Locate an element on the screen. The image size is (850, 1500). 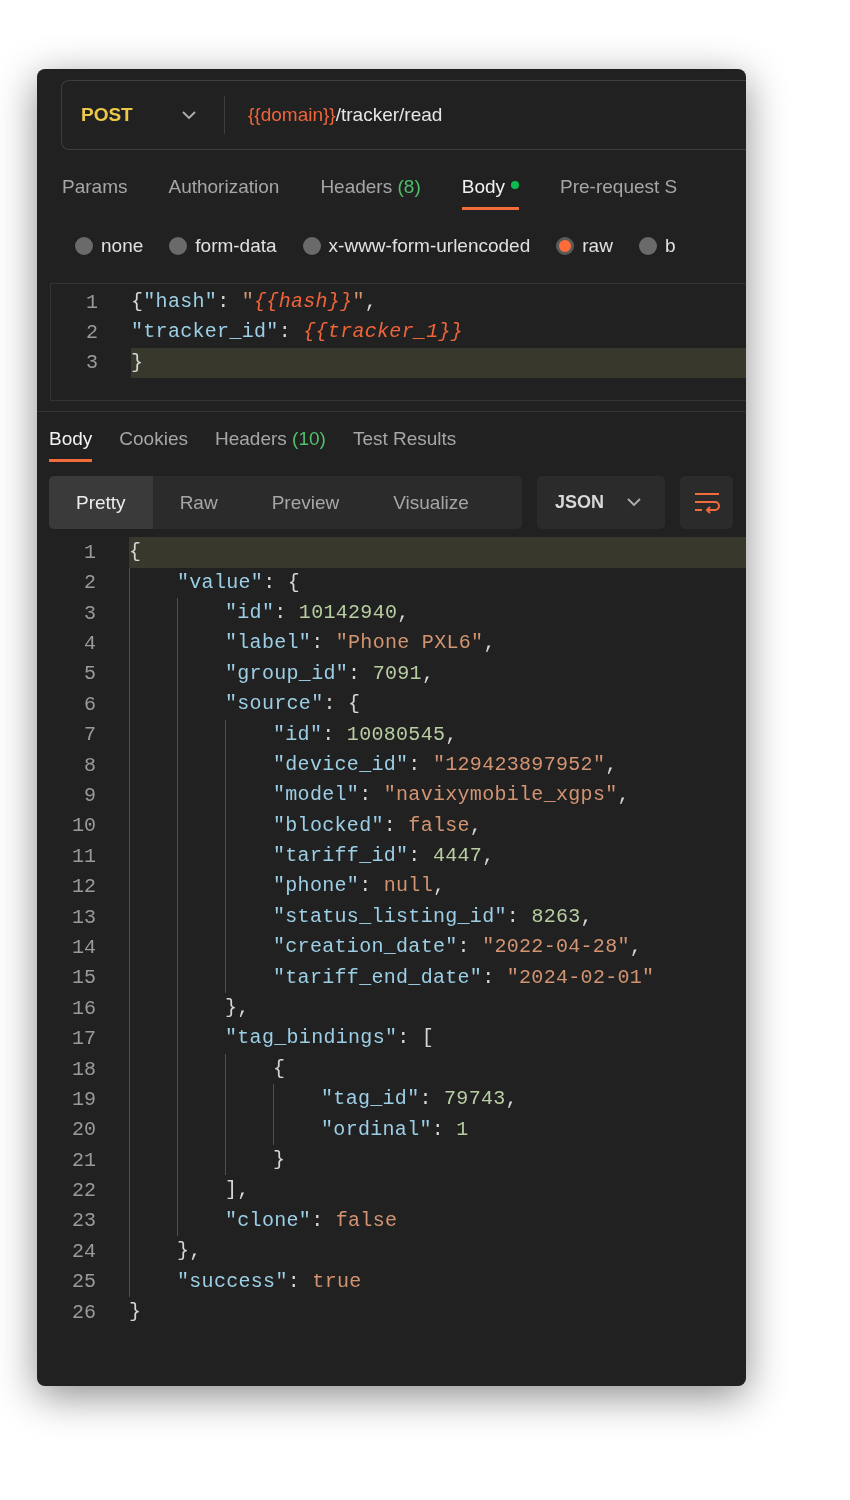
line-number: 19 is located at coordinates (84, 1099).